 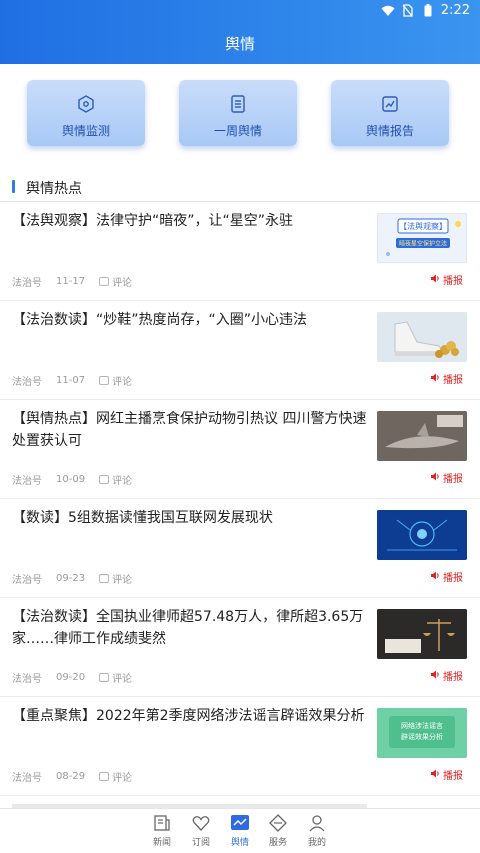 I want to click on nav-label: 服务, so click(x=277, y=843).